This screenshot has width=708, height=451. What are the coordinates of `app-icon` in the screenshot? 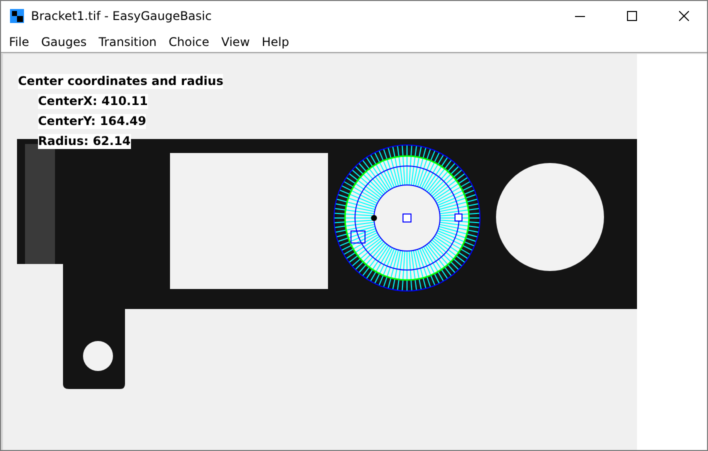 It's located at (17, 16).